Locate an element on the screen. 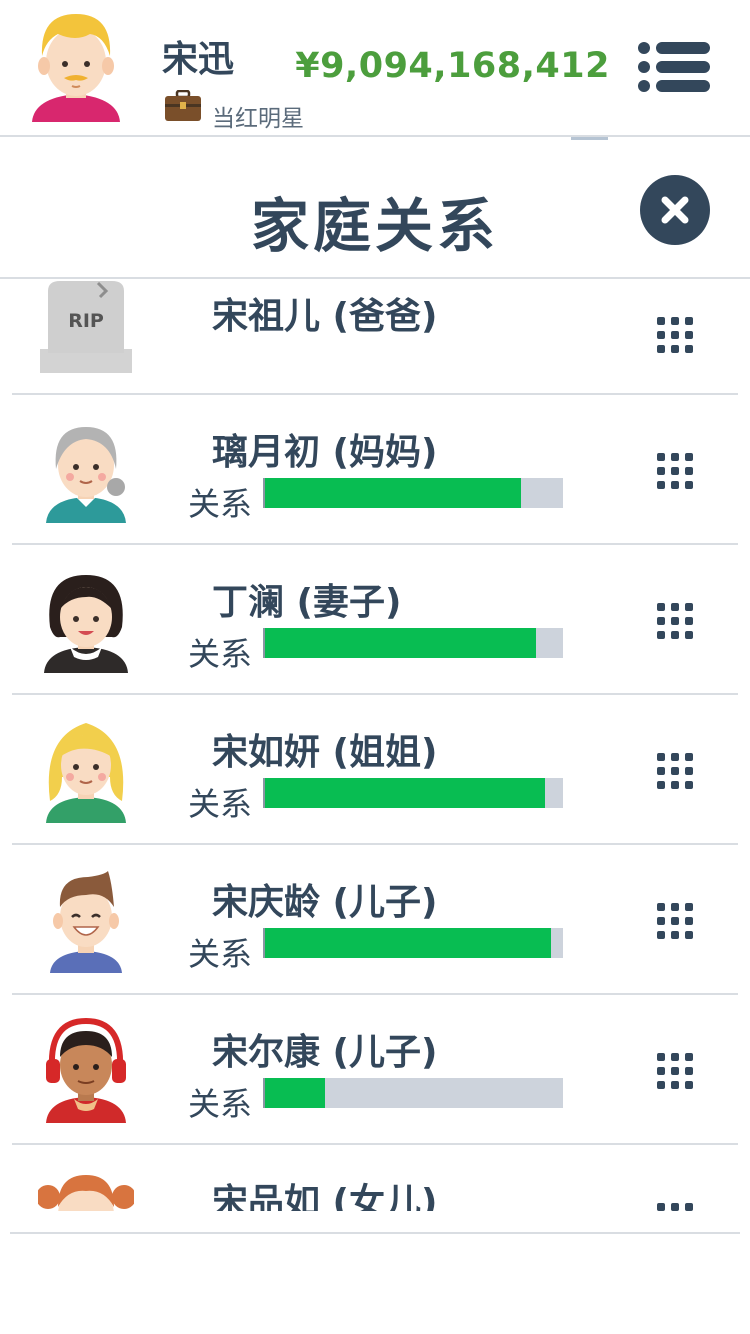  relative-name: 宋庆龄 (儿子) is located at coordinates (325, 902).